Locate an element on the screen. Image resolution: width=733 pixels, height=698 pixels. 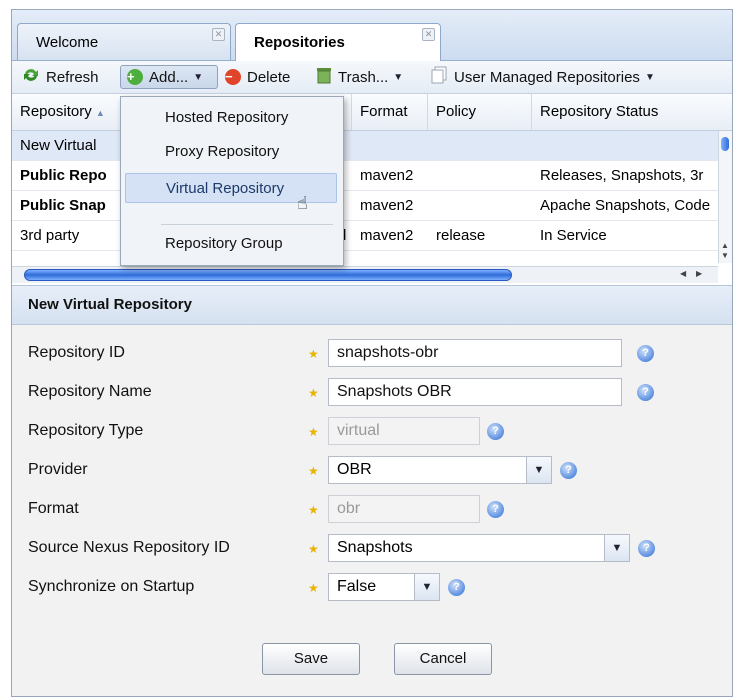
table-row: New Virtual is located at coordinates (365, 146).